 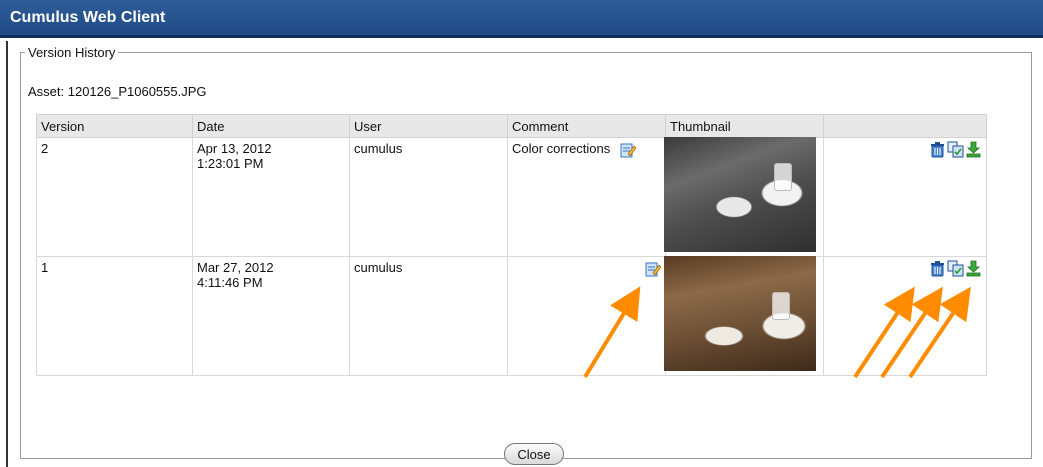 I want to click on column-header-thumbnail: Thumbnail, so click(x=744, y=126).